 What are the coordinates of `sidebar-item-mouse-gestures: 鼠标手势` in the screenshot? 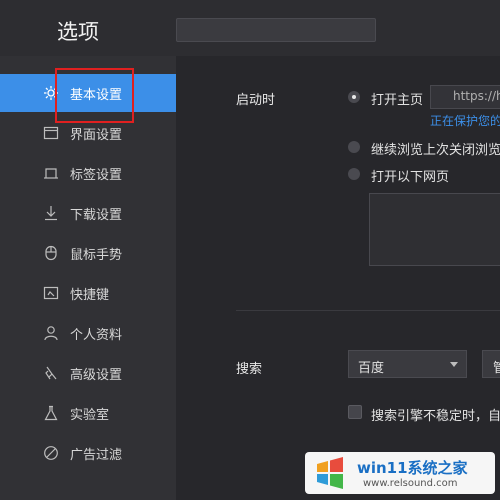 It's located at (88, 253).